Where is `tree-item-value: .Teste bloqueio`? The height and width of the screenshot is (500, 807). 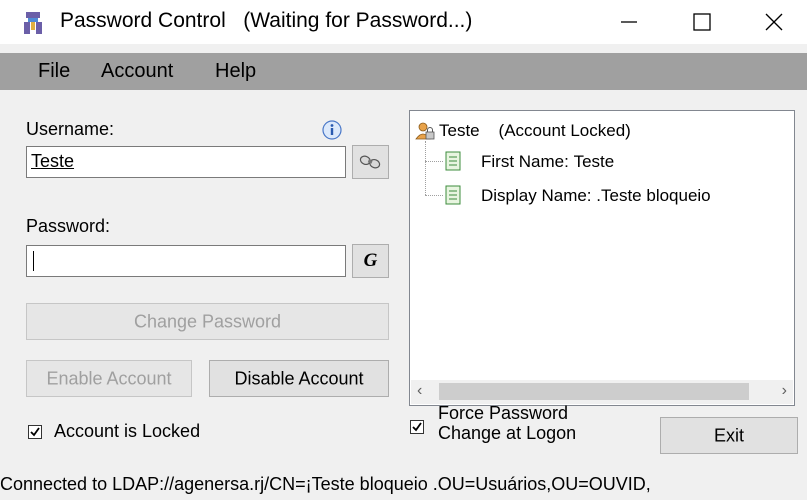
tree-item-value: .Teste bloqueio is located at coordinates (653, 195).